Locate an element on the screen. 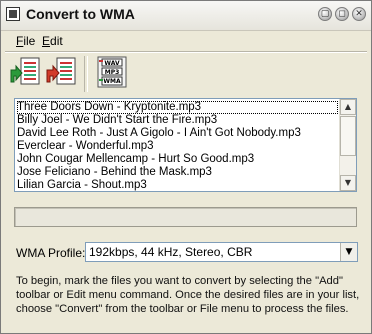  list-scrollbar: ▲ ▼ is located at coordinates (347, 145).